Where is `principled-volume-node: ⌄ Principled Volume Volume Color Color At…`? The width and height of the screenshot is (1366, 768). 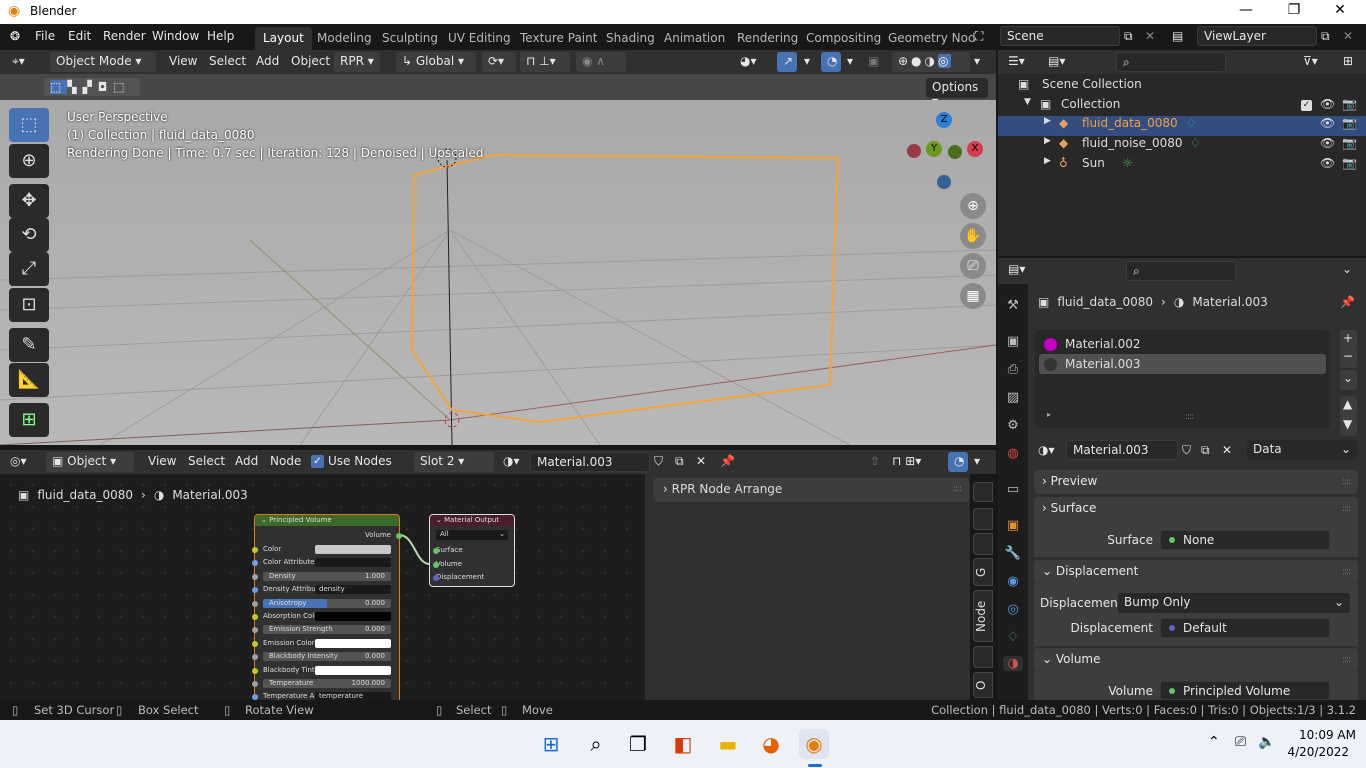 principled-volume-node: ⌄ Principled Volume Volume Color Color At… is located at coordinates (327, 607).